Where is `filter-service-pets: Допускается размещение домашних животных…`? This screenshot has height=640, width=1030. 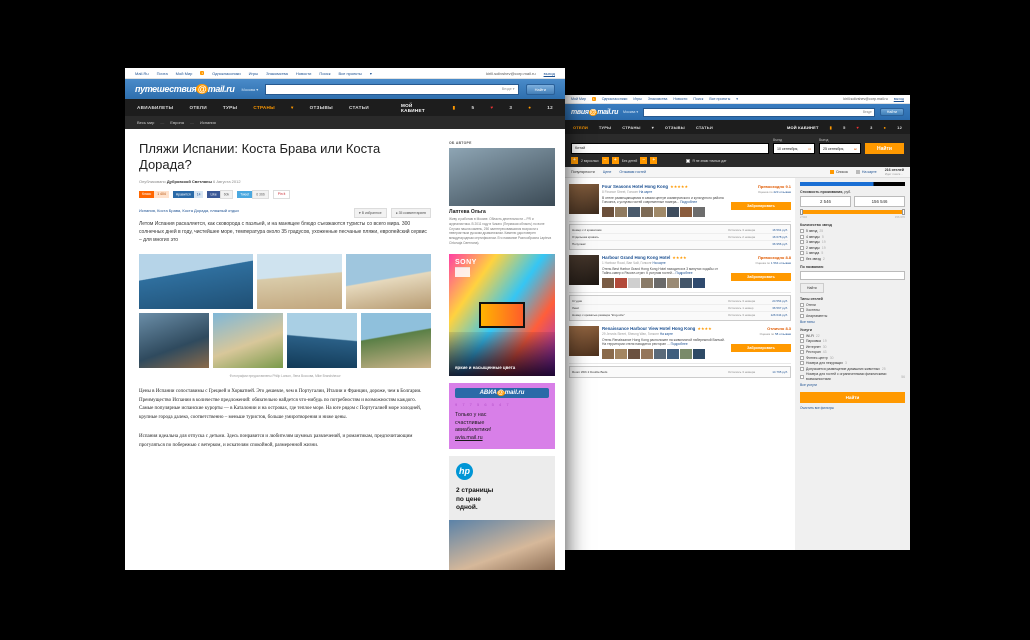 filter-service-pets: Допускается размещение домашних животных… is located at coordinates (852, 369).